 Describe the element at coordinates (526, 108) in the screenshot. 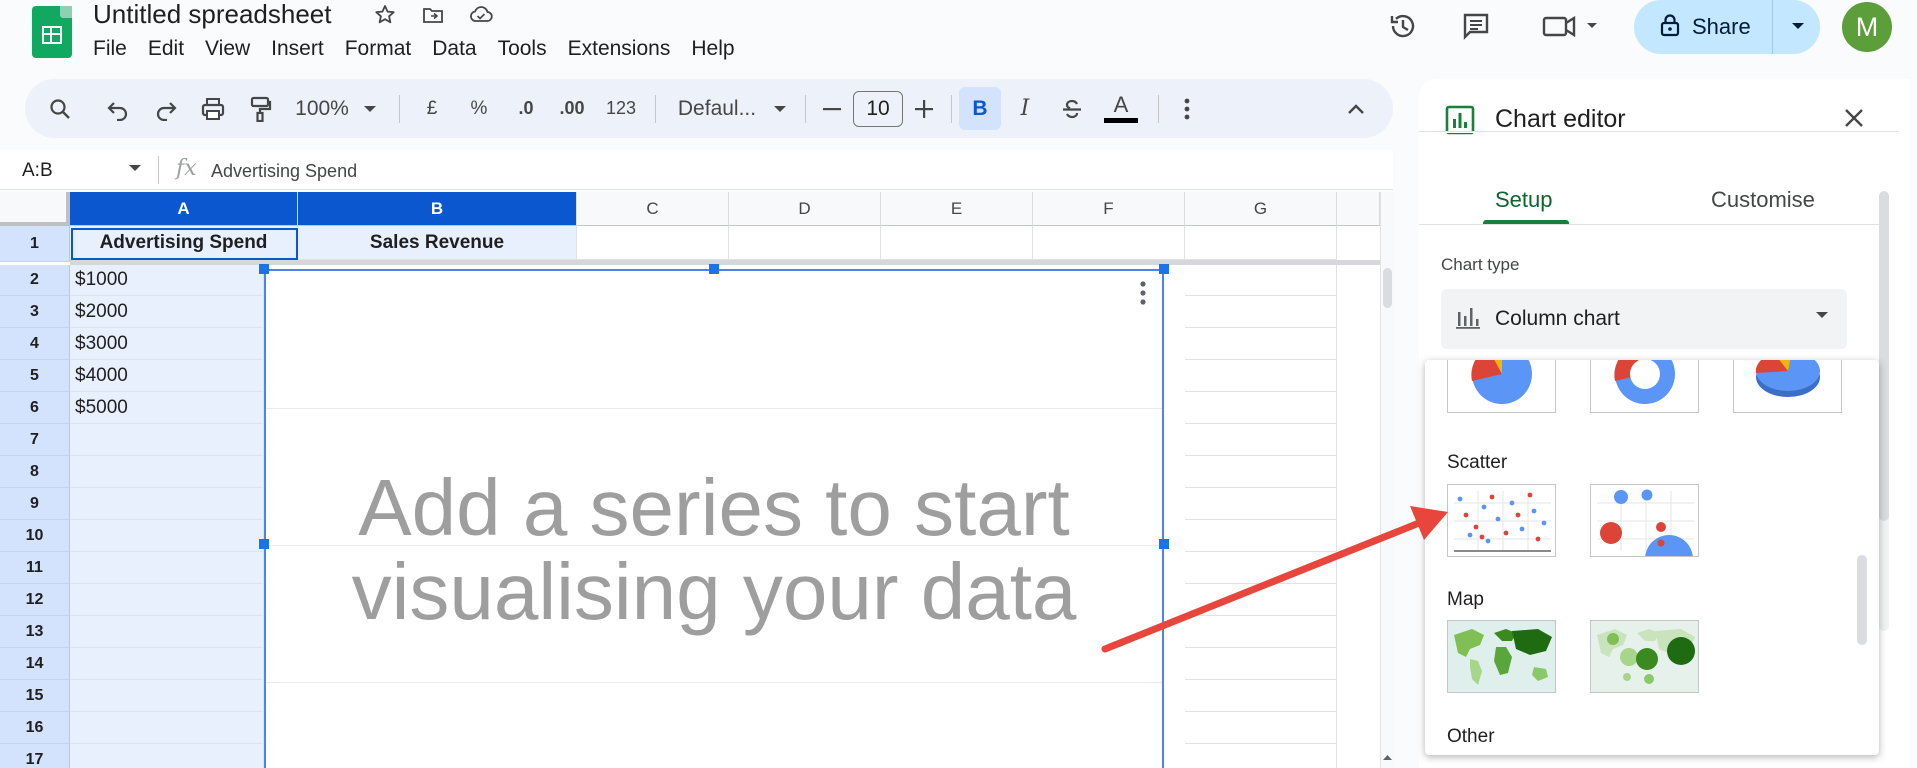

I see `decrease-decimal-button: .0` at that location.